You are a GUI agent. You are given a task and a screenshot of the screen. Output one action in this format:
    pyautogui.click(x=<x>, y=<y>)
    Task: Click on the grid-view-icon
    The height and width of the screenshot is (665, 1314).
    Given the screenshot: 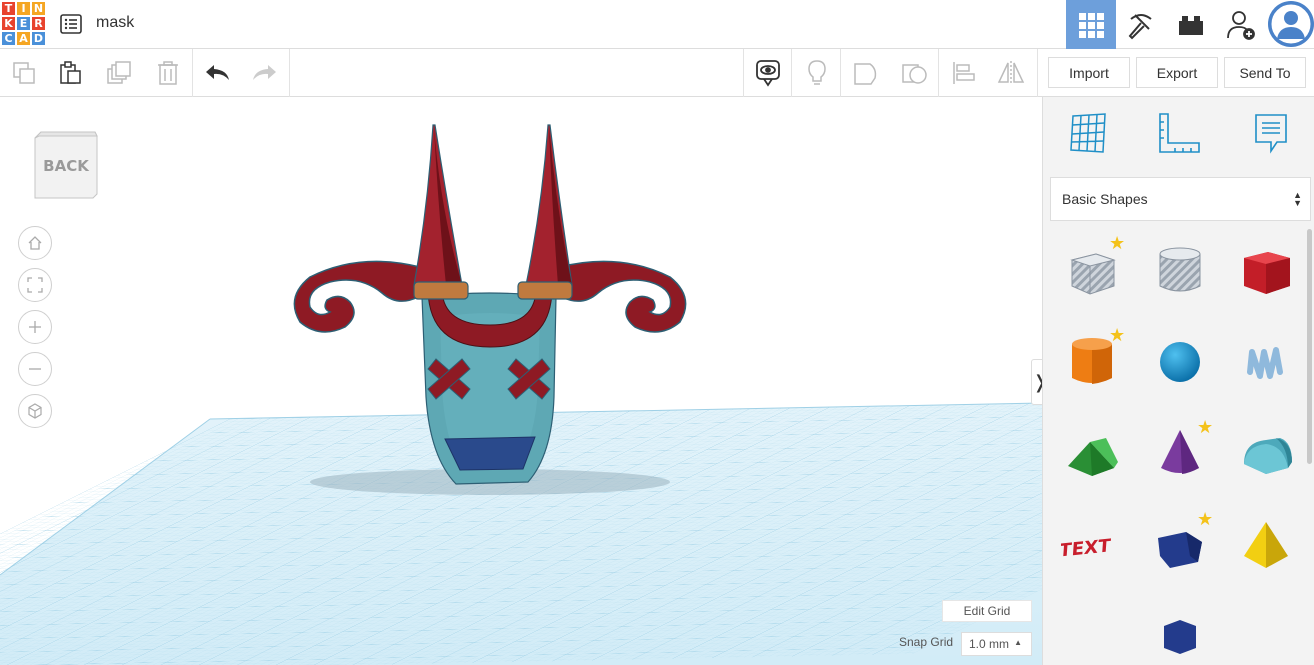 What is the action you would take?
    pyautogui.click(x=1091, y=25)
    